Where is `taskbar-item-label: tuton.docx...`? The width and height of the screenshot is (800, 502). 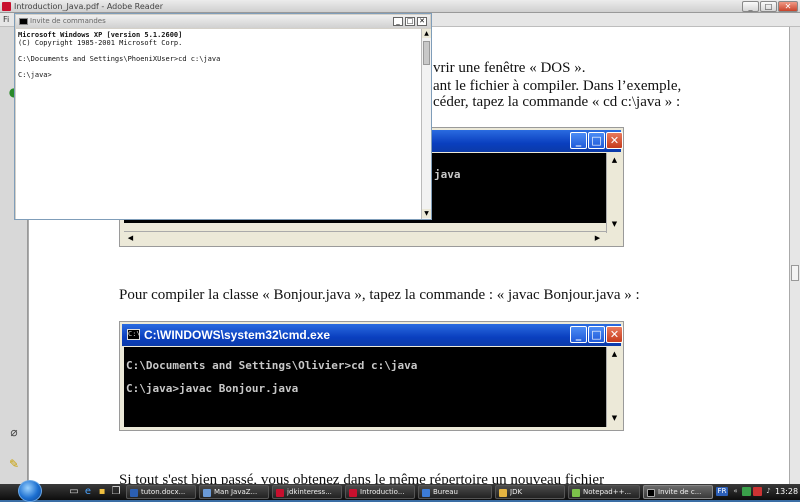
taskbar-item-label: tuton.docx... is located at coordinates (163, 492).